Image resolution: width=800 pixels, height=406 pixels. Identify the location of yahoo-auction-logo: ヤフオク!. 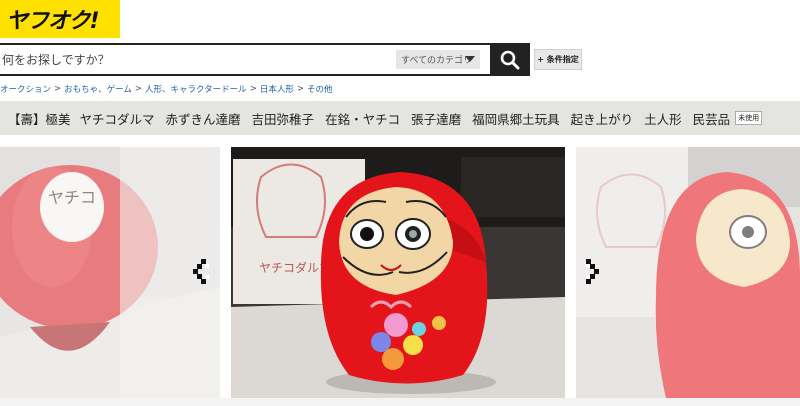
(60, 19).